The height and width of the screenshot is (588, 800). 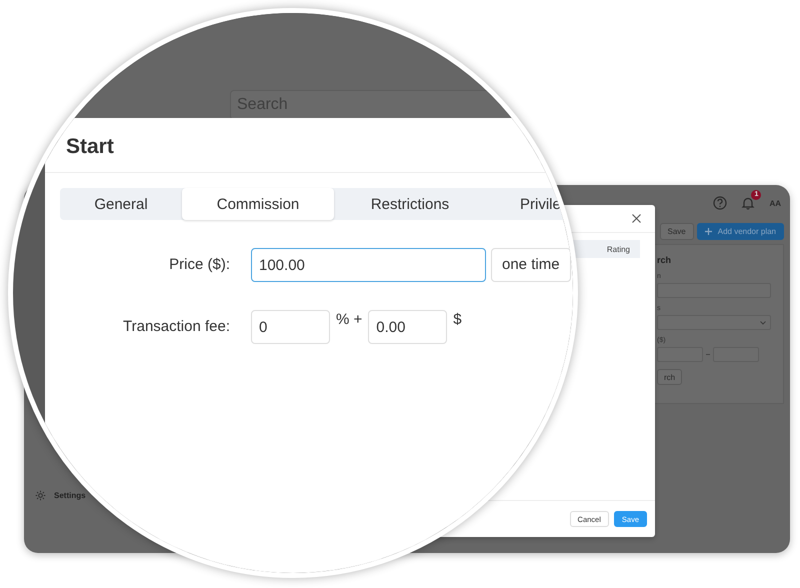 What do you see at coordinates (763, 322) in the screenshot?
I see `chevron-down-icon` at bounding box center [763, 322].